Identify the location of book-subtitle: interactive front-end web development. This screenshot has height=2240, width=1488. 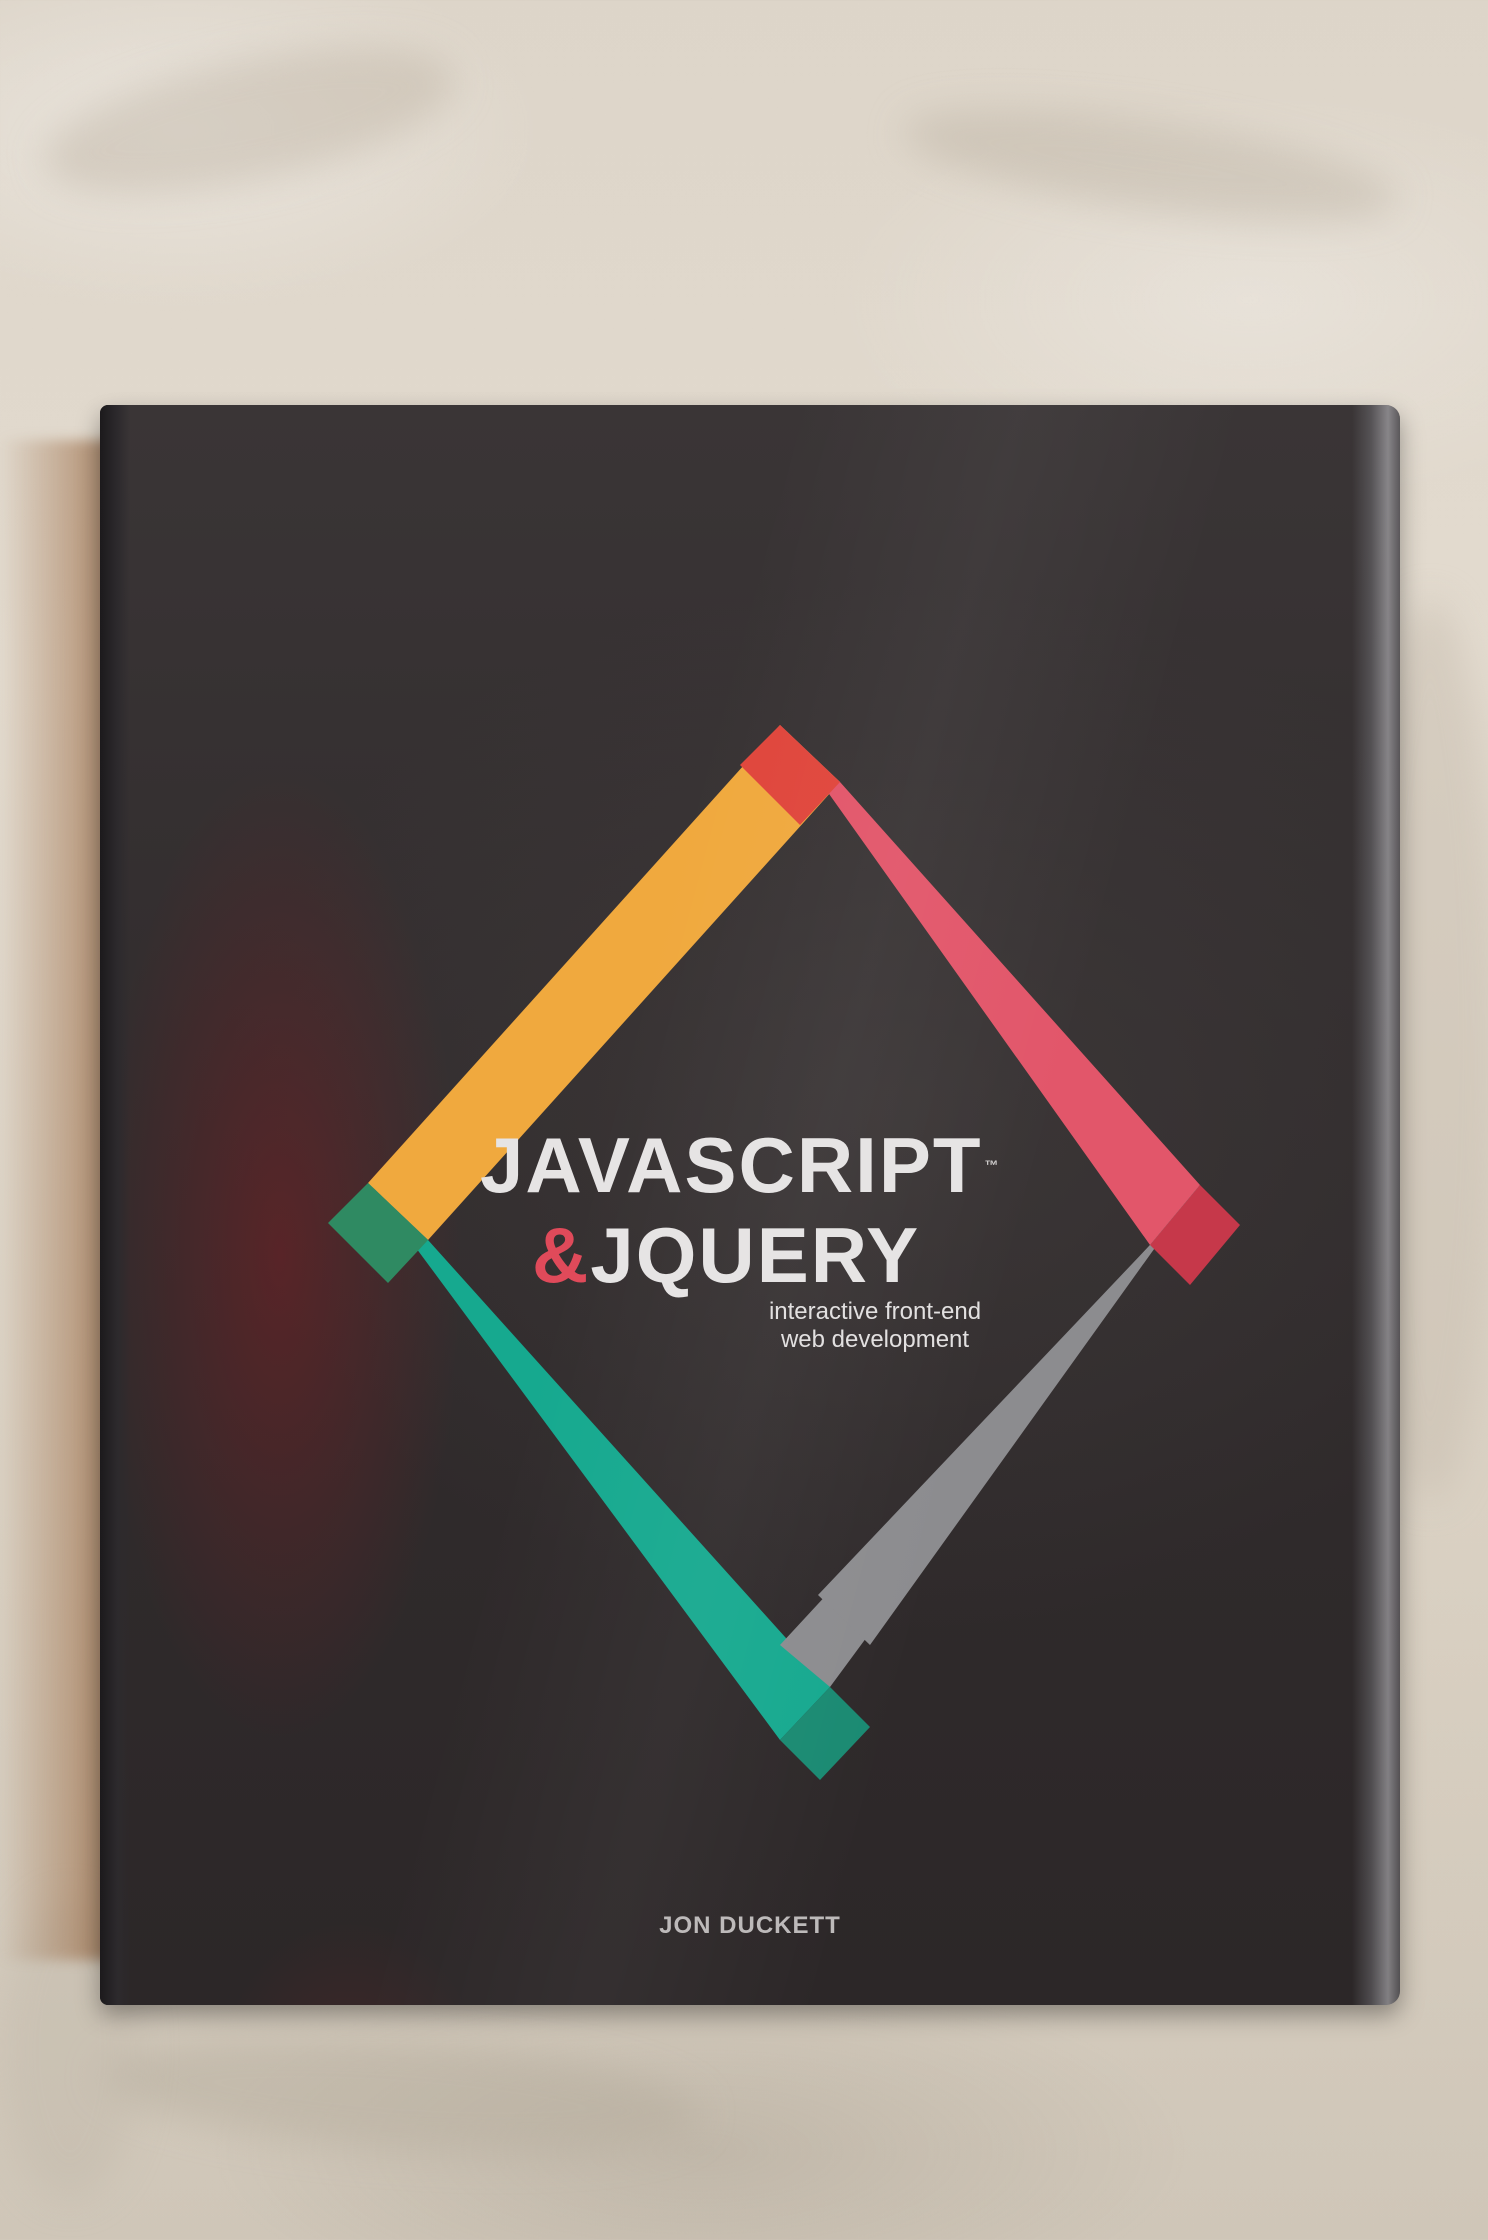
(875, 1326).